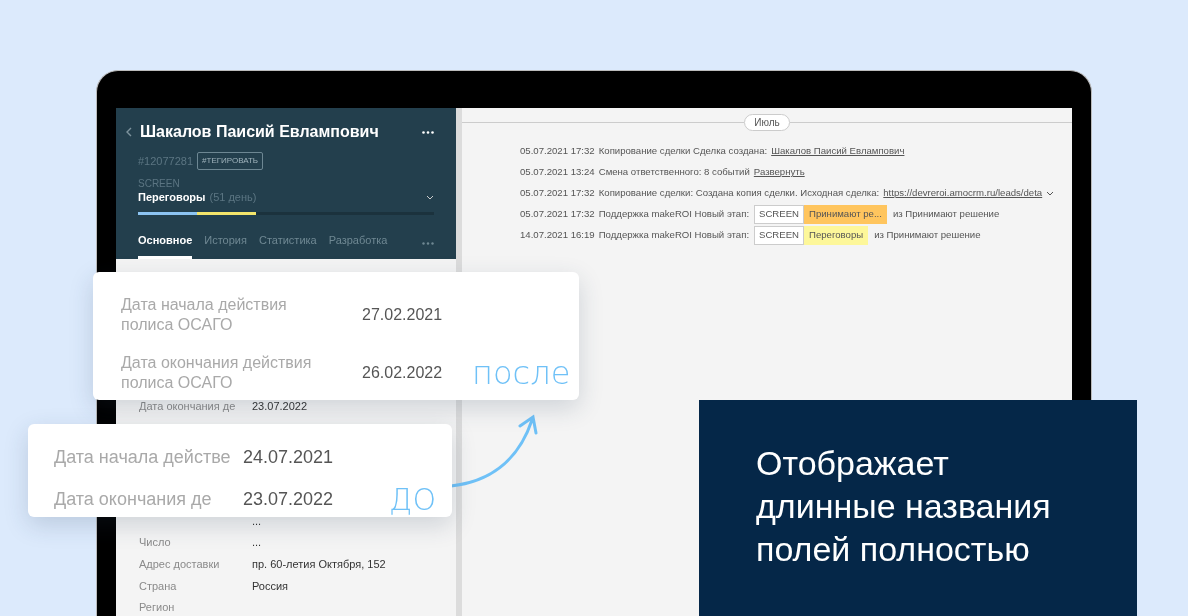 The image size is (1188, 616). Describe the element at coordinates (683, 151) in the screenshot. I see `entry-text: Копирование сделки Сделка создана:` at that location.